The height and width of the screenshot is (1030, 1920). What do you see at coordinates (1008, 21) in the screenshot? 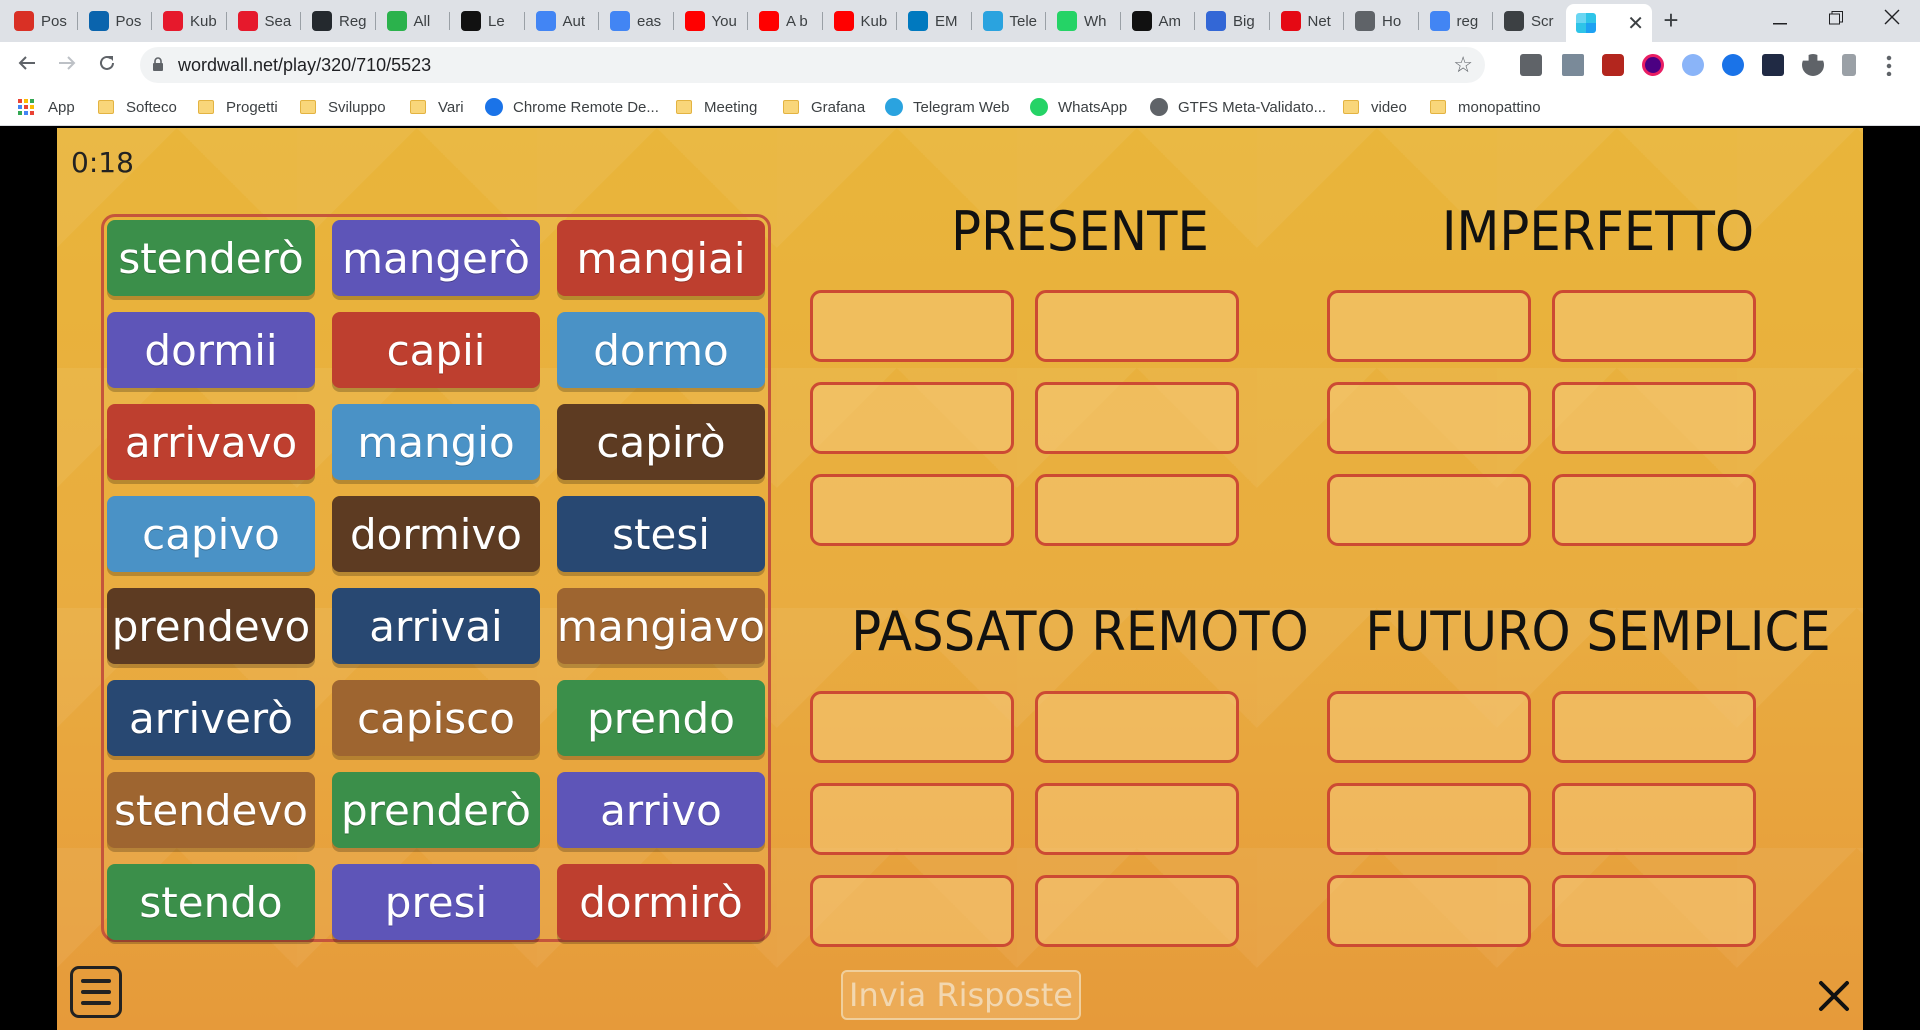
I see `tab: Tele` at bounding box center [1008, 21].